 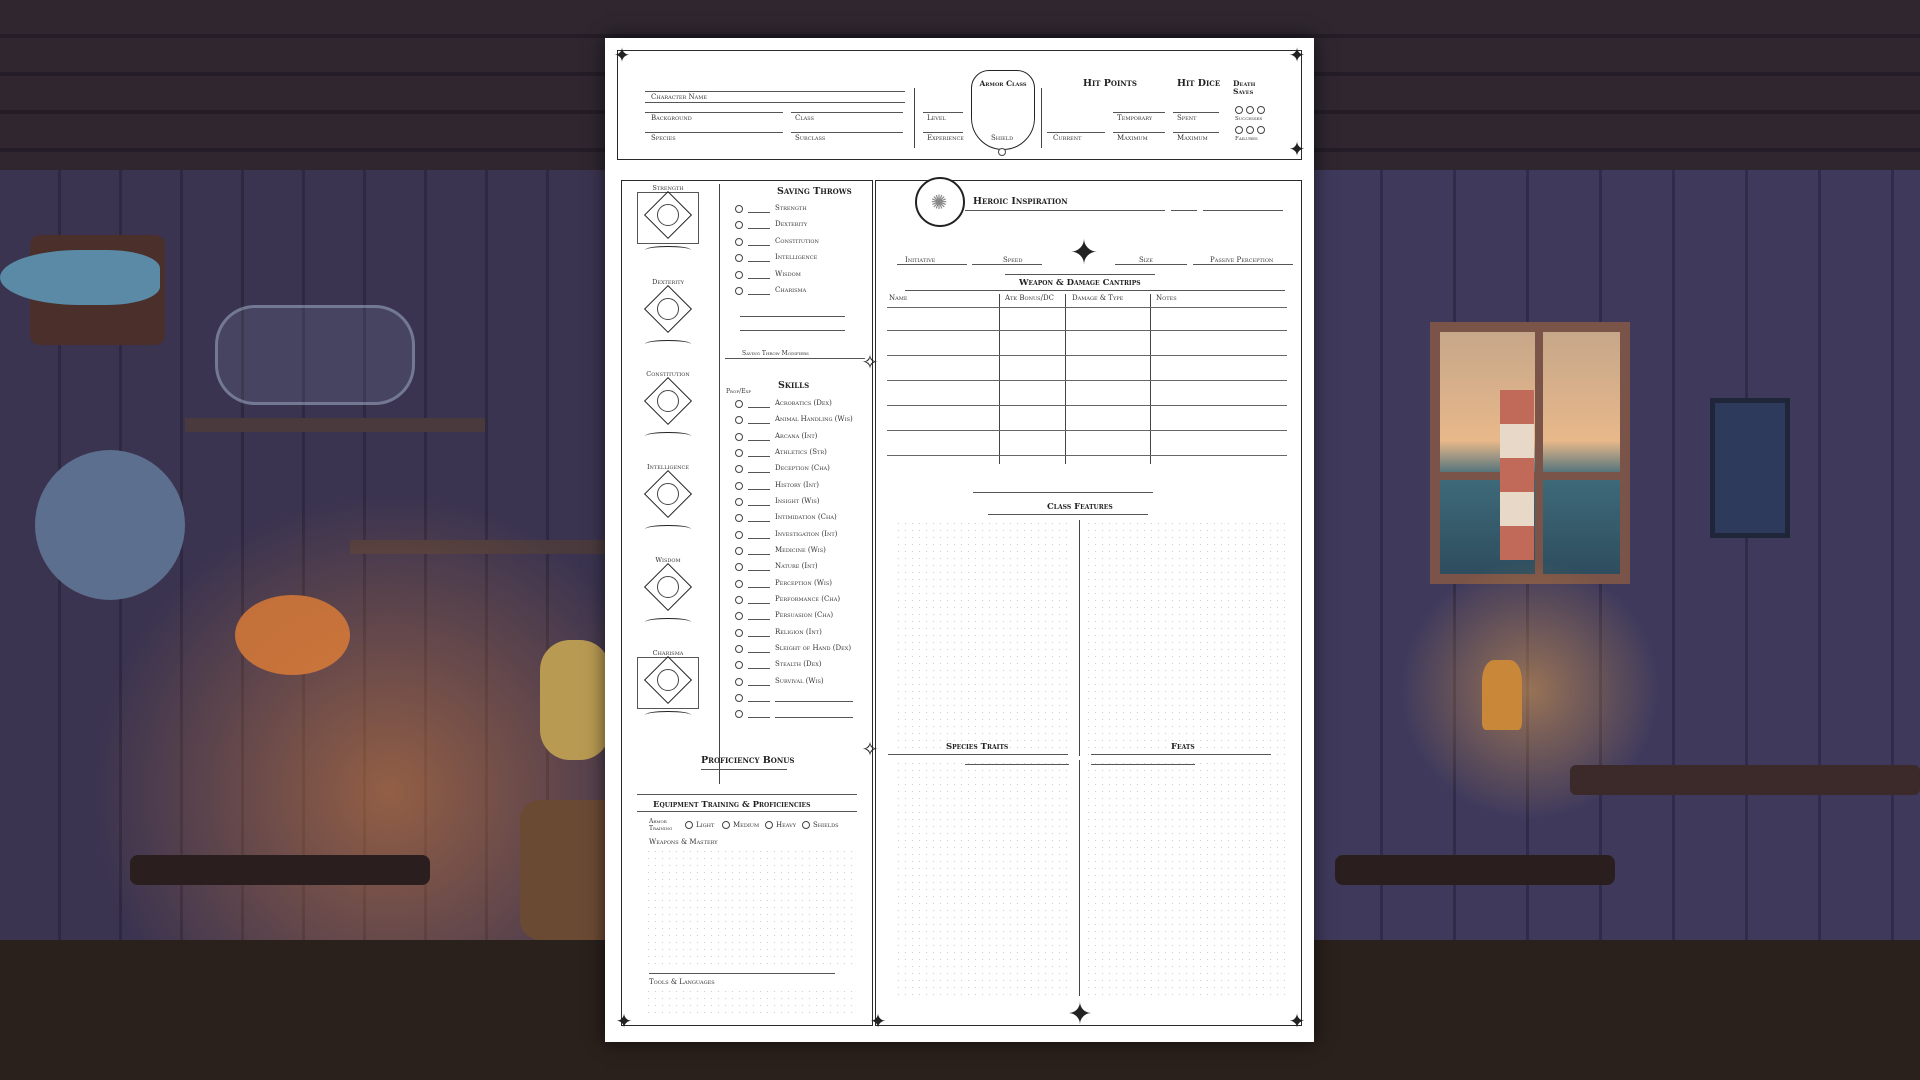 I want to click on background-label: Background, so click(x=671, y=118).